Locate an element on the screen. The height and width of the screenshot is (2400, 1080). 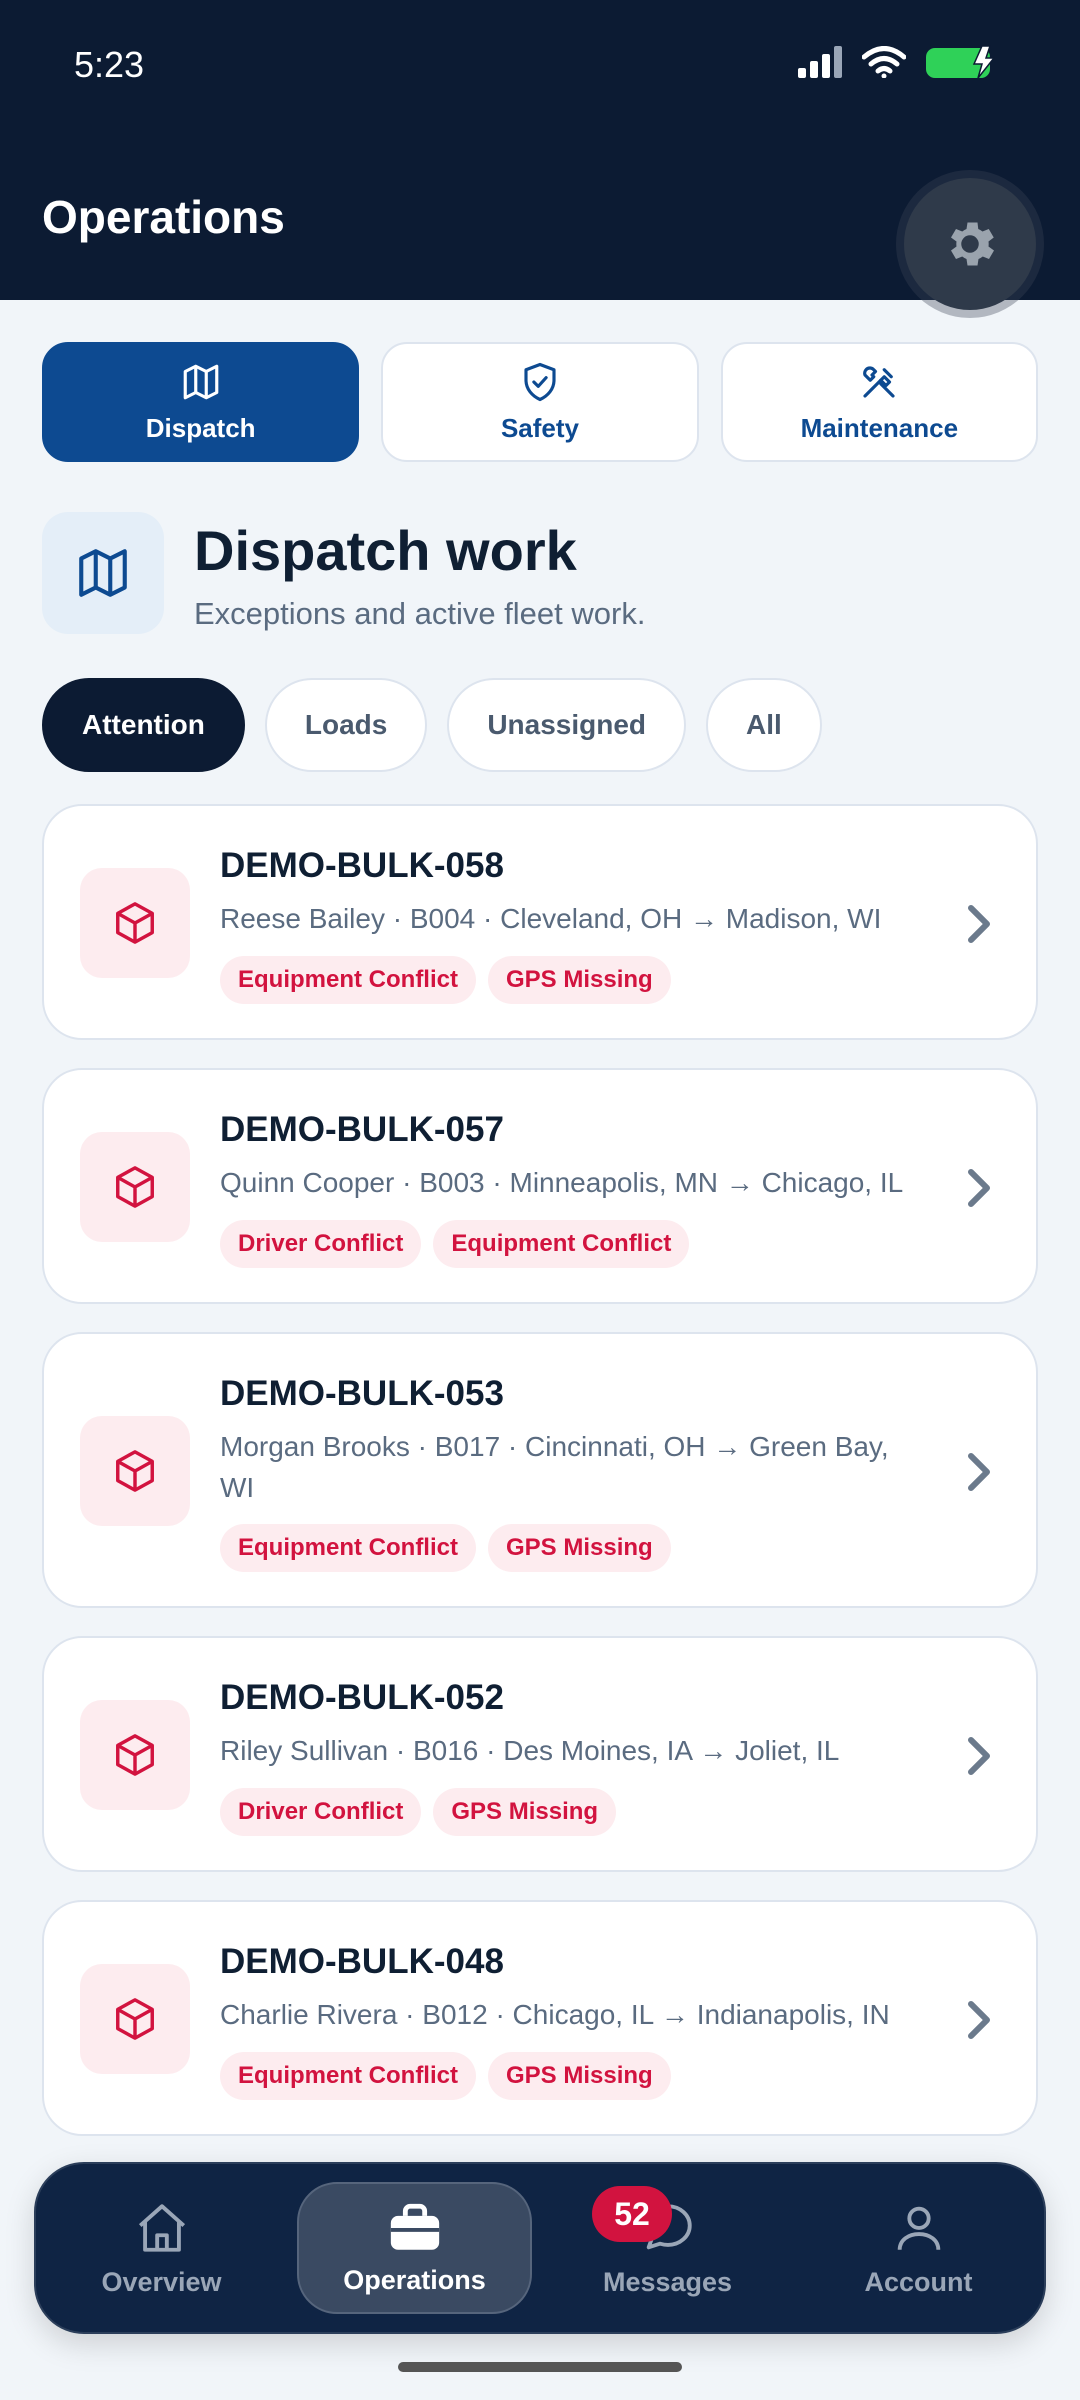
bottom-tab-bar: Overview Operations Messages 52 Account is located at coordinates (540, 2248).